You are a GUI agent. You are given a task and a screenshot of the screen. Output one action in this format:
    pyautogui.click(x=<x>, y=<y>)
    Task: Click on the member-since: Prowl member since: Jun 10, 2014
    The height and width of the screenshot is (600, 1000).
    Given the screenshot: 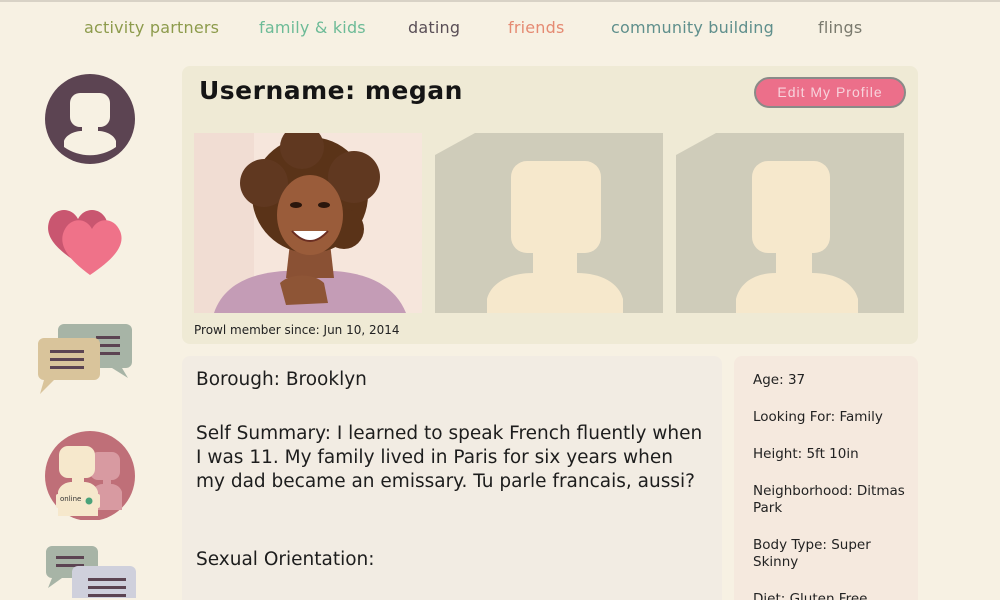 What is the action you would take?
    pyautogui.click(x=297, y=330)
    